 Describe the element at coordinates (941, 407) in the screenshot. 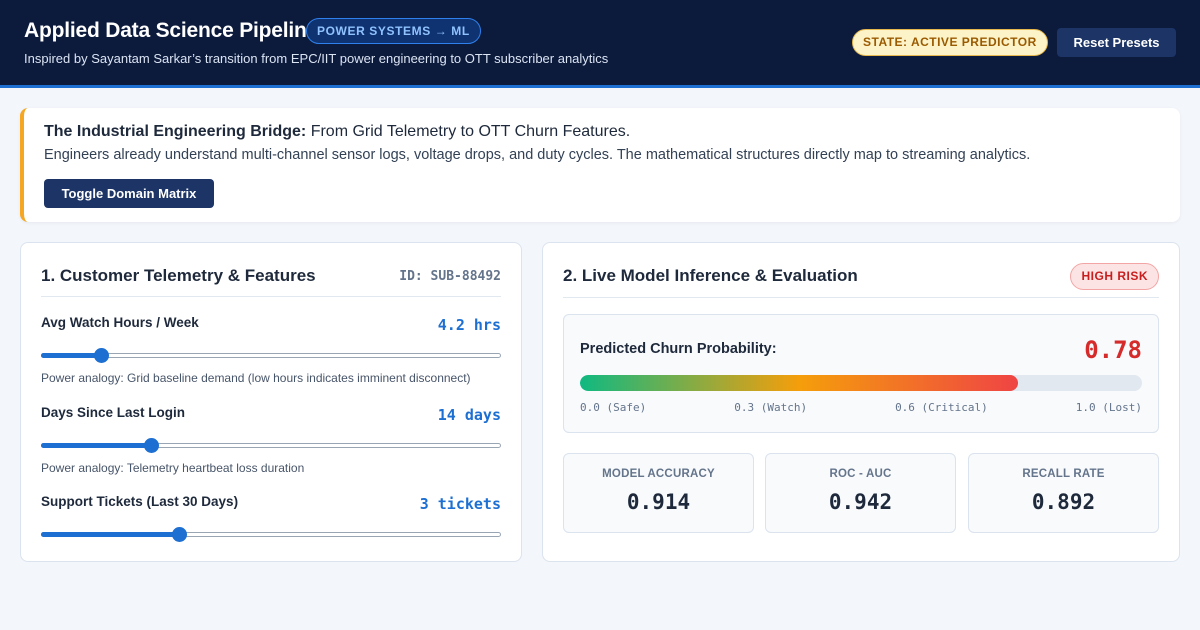

I see `scale-label-critical: 0.6 (Critical)` at that location.